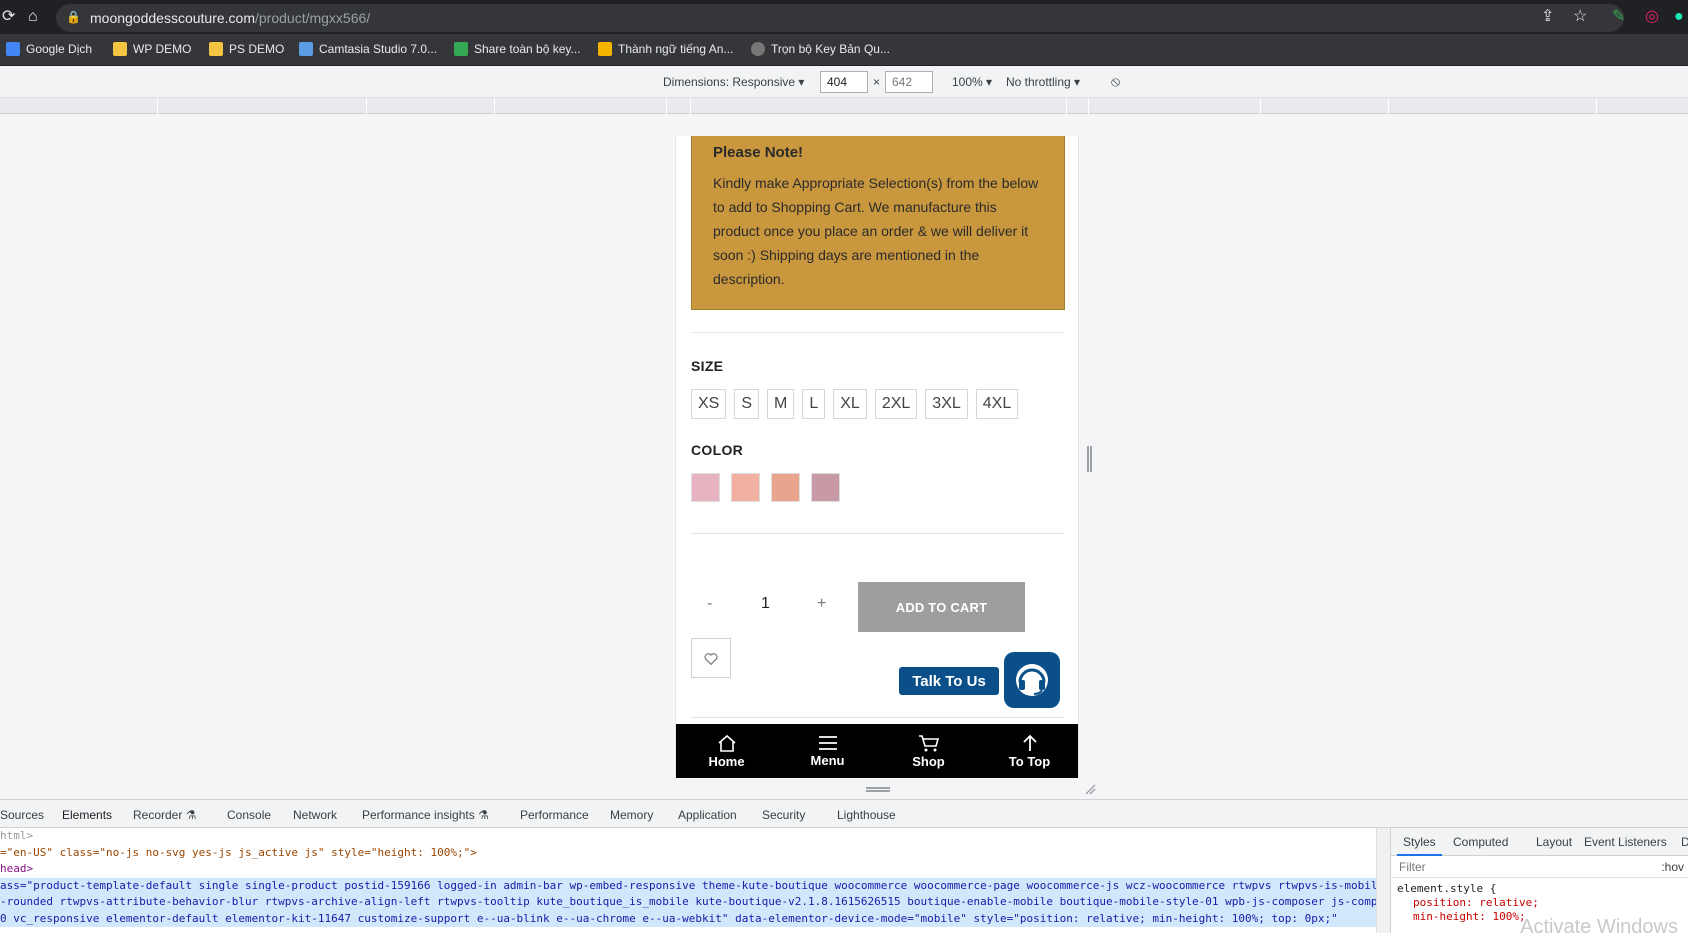  What do you see at coordinates (726, 751) in the screenshot?
I see `nav-home: Home` at bounding box center [726, 751].